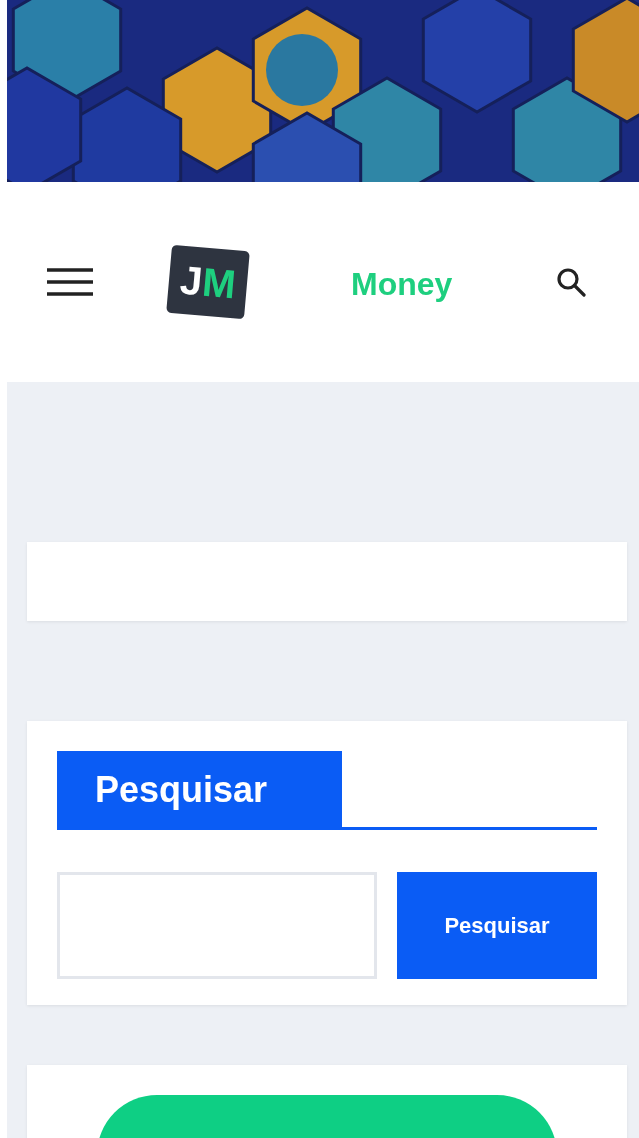  I want to click on menu-icon, so click(70, 282).